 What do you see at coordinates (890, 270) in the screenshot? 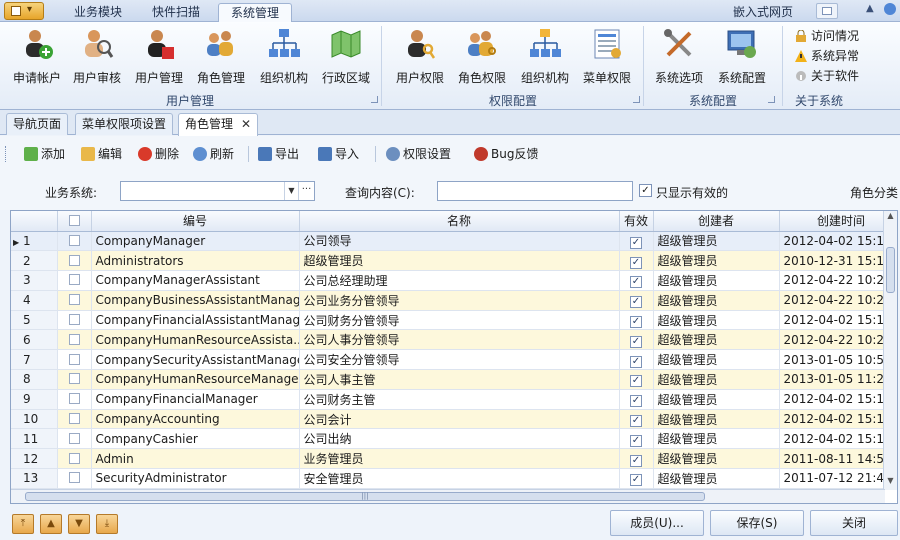
I see `vertical-scroll-thumb` at bounding box center [890, 270].